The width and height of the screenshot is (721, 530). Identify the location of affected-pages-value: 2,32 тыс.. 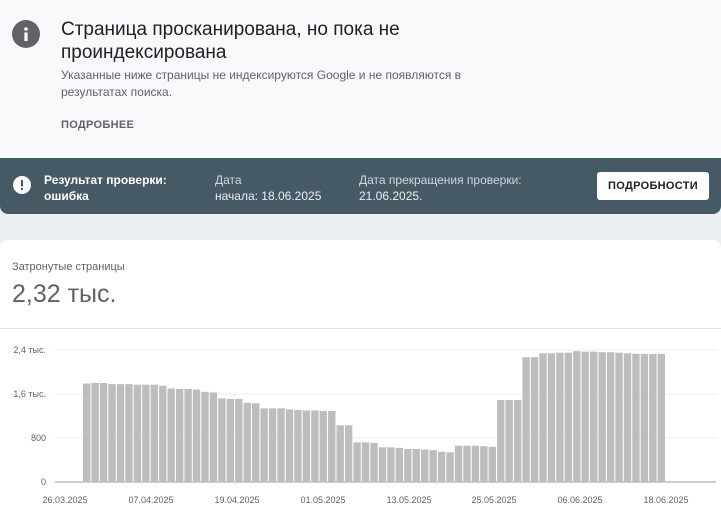
(64, 294).